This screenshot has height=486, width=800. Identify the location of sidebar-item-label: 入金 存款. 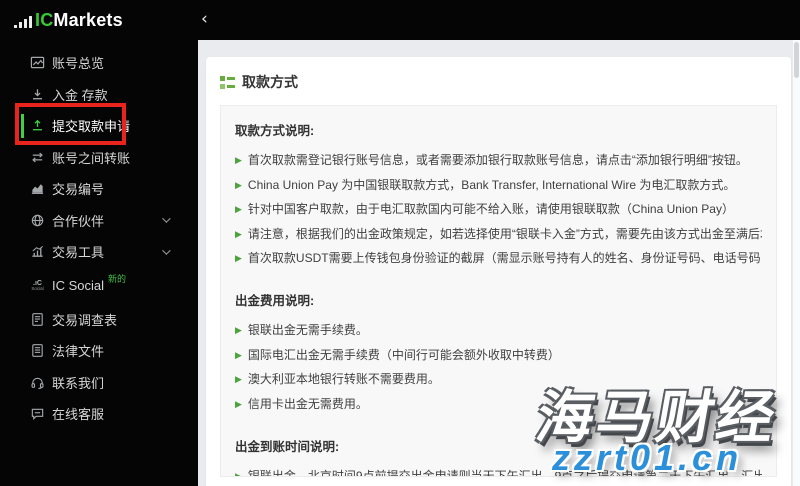
(80, 95).